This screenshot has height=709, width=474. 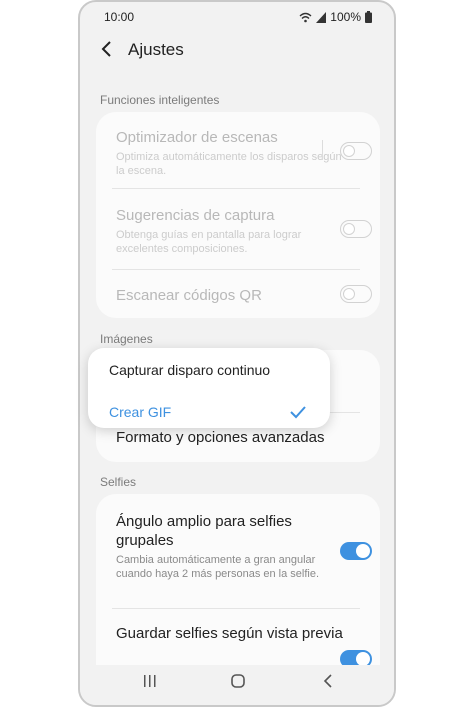 I want to click on status-right: 100%, so click(x=335, y=17).